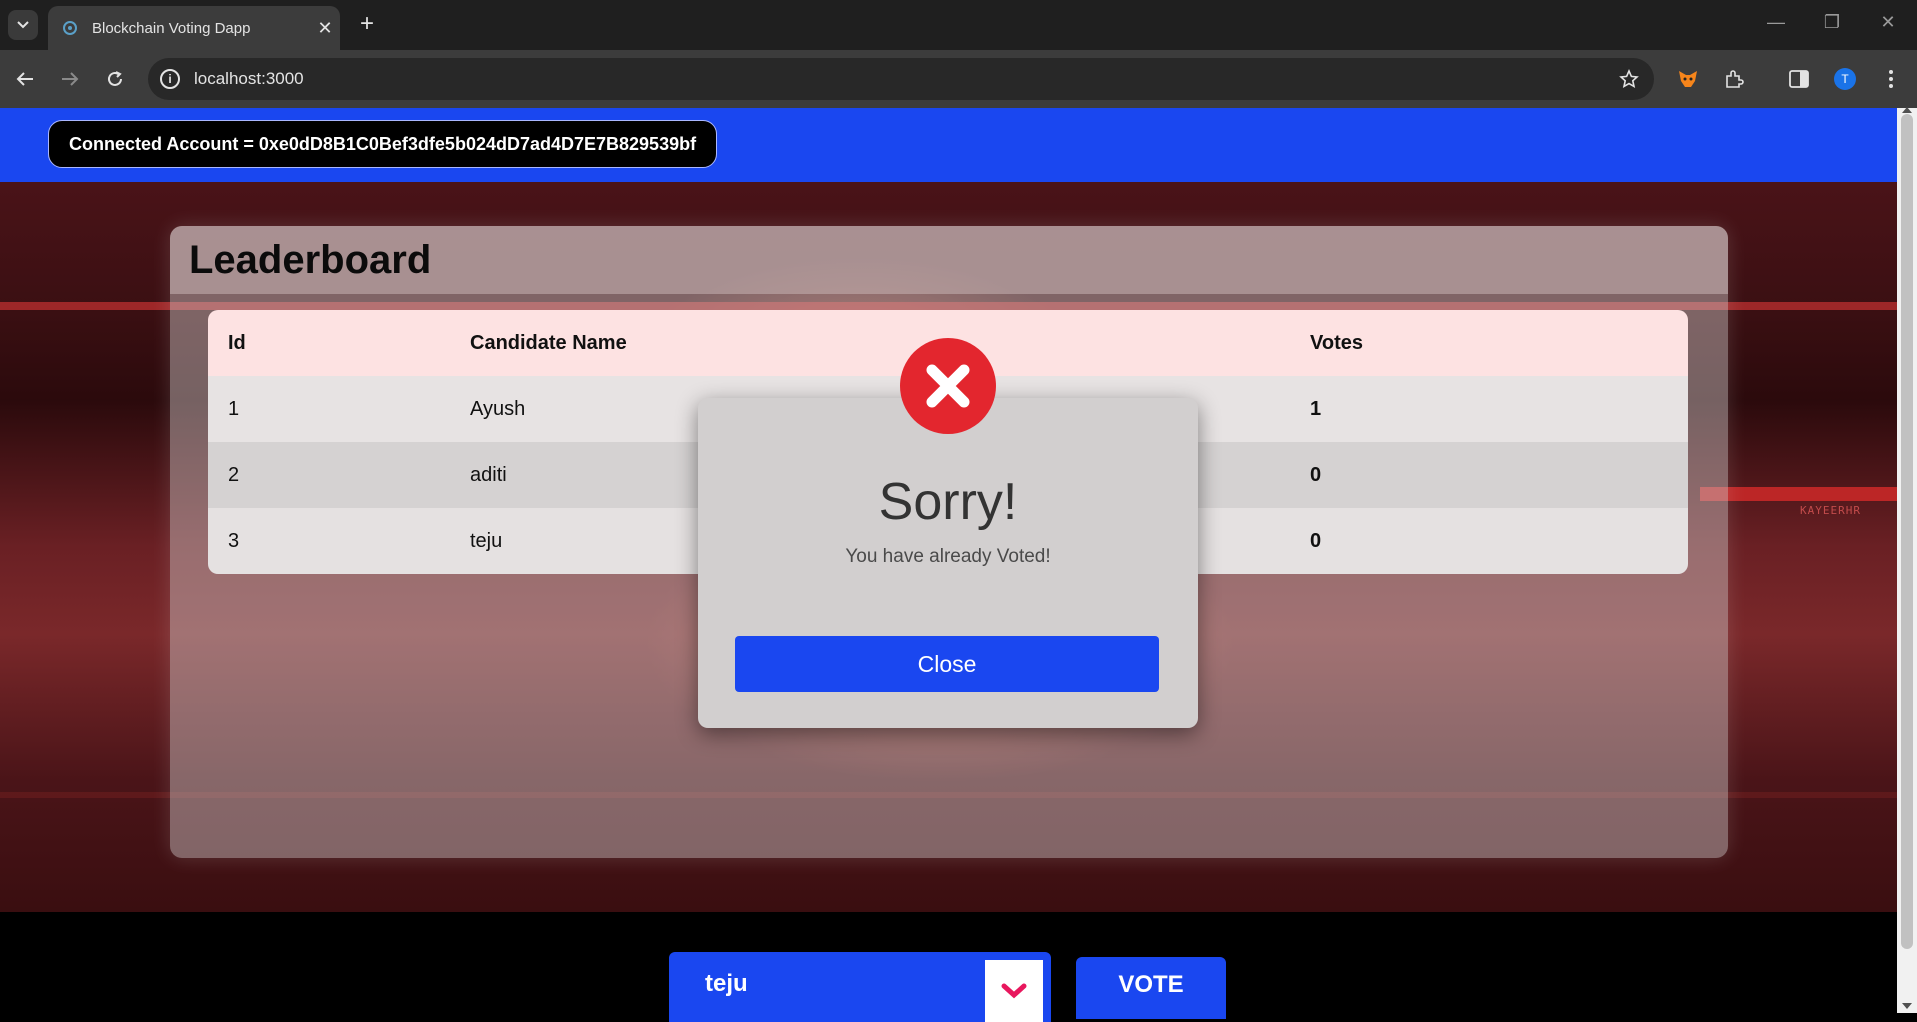 This screenshot has height=1022, width=1917. I want to click on error-icon, so click(948, 386).